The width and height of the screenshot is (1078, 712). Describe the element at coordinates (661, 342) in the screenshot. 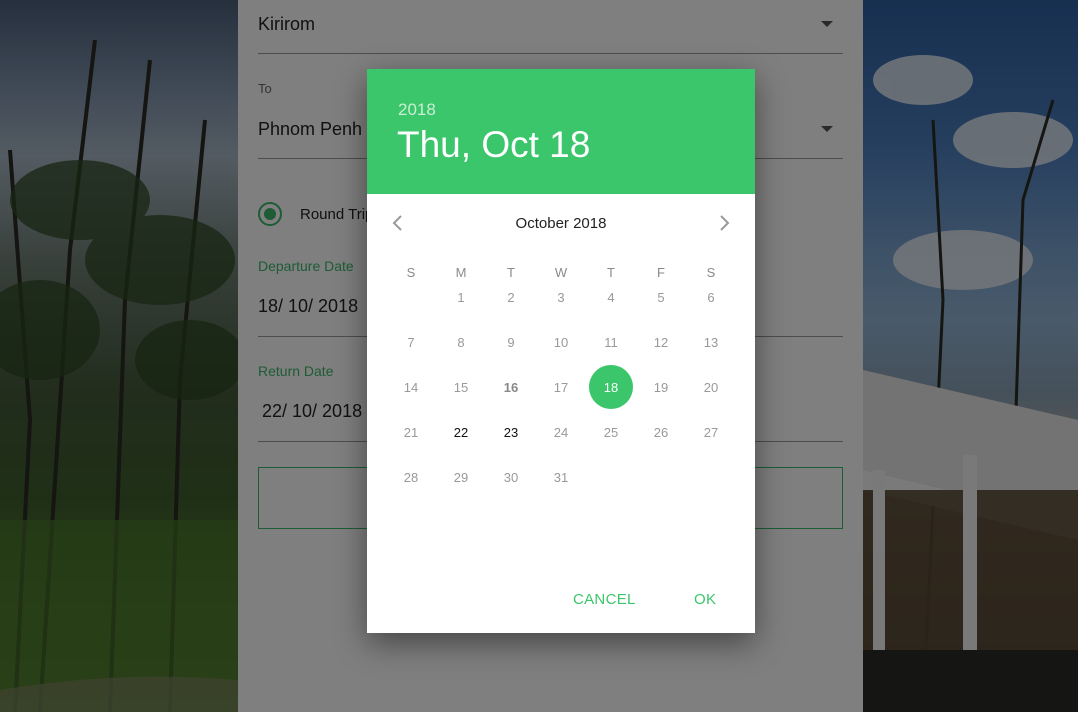

I see `calendar-day: 12` at that location.